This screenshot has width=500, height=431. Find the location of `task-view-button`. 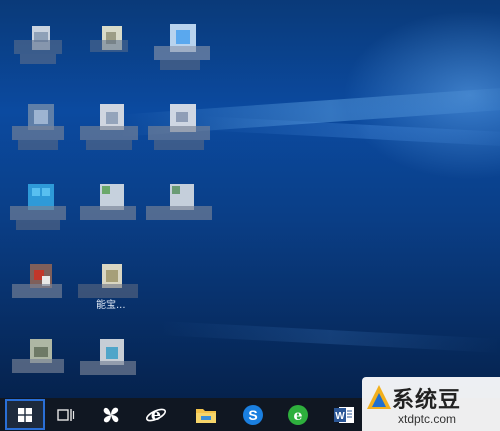

task-view-button is located at coordinates (66, 414).